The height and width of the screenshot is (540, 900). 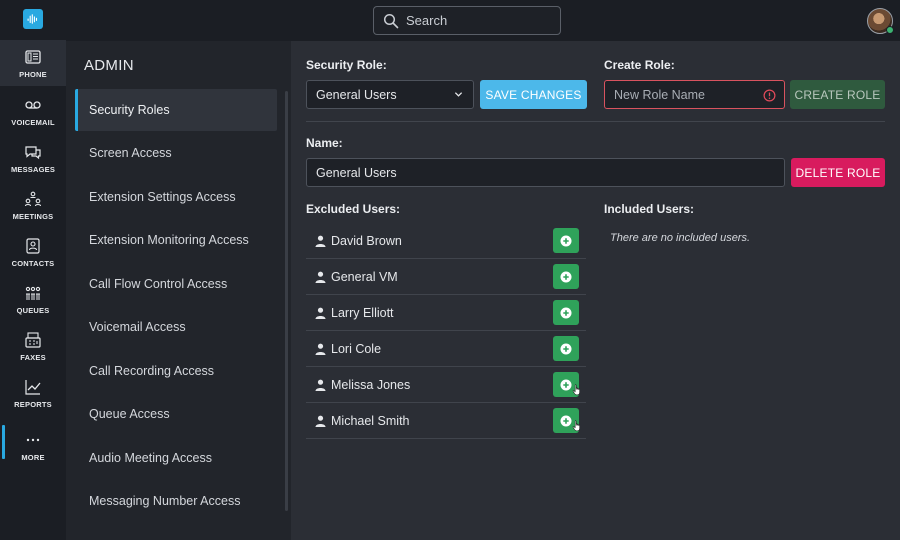 What do you see at coordinates (33, 404) in the screenshot?
I see `nav-label: REPORTS` at bounding box center [33, 404].